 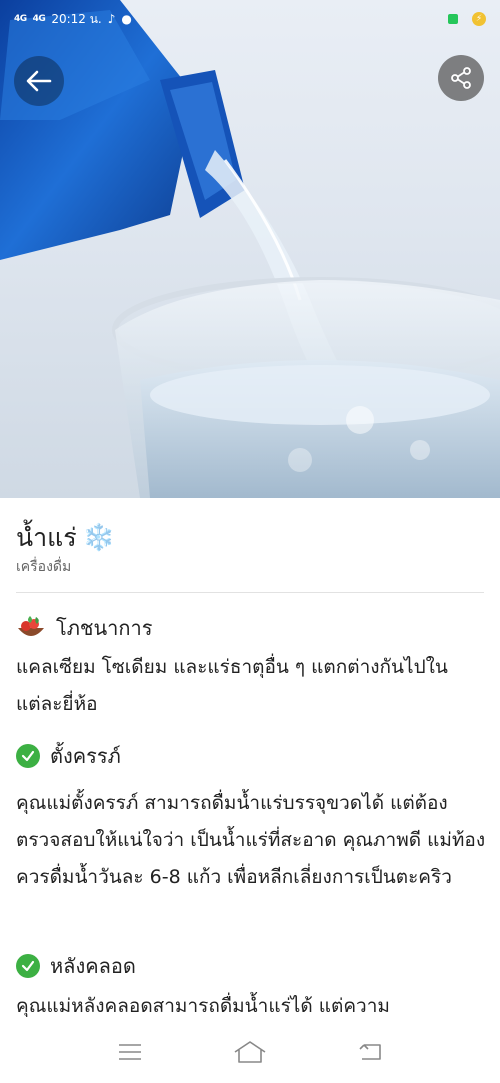 I want to click on arrow-left-icon, so click(x=39, y=81).